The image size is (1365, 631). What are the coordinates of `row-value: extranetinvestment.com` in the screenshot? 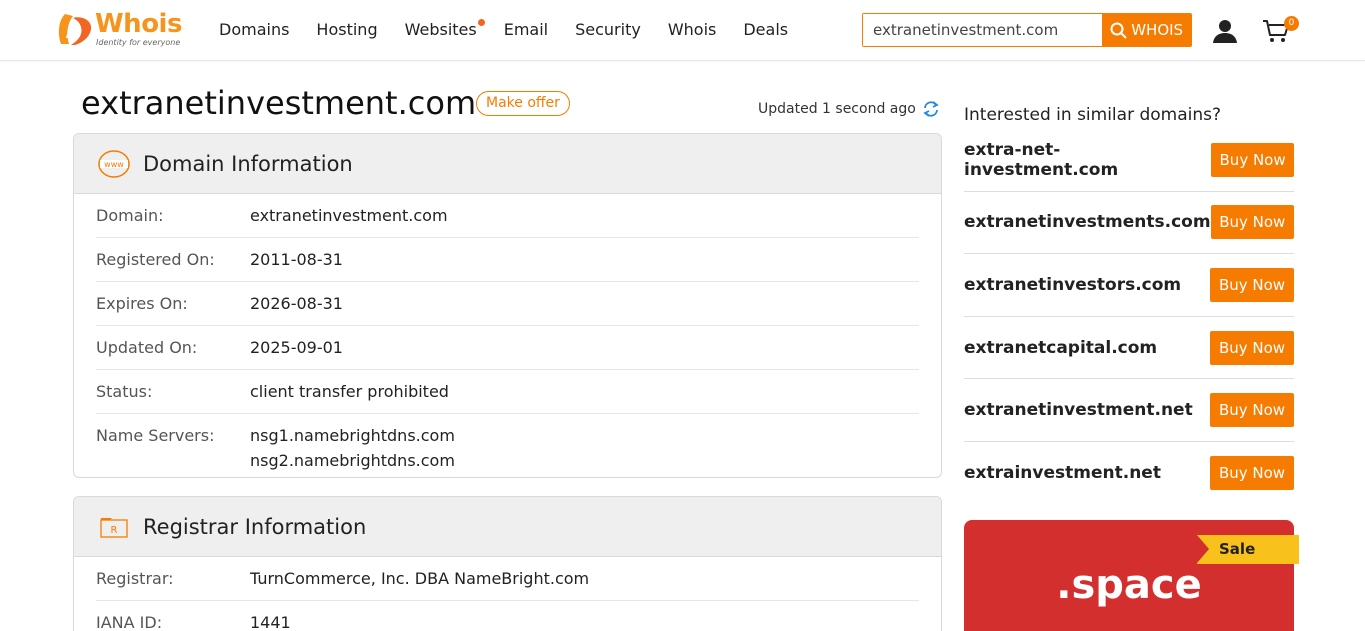 It's located at (349, 215).